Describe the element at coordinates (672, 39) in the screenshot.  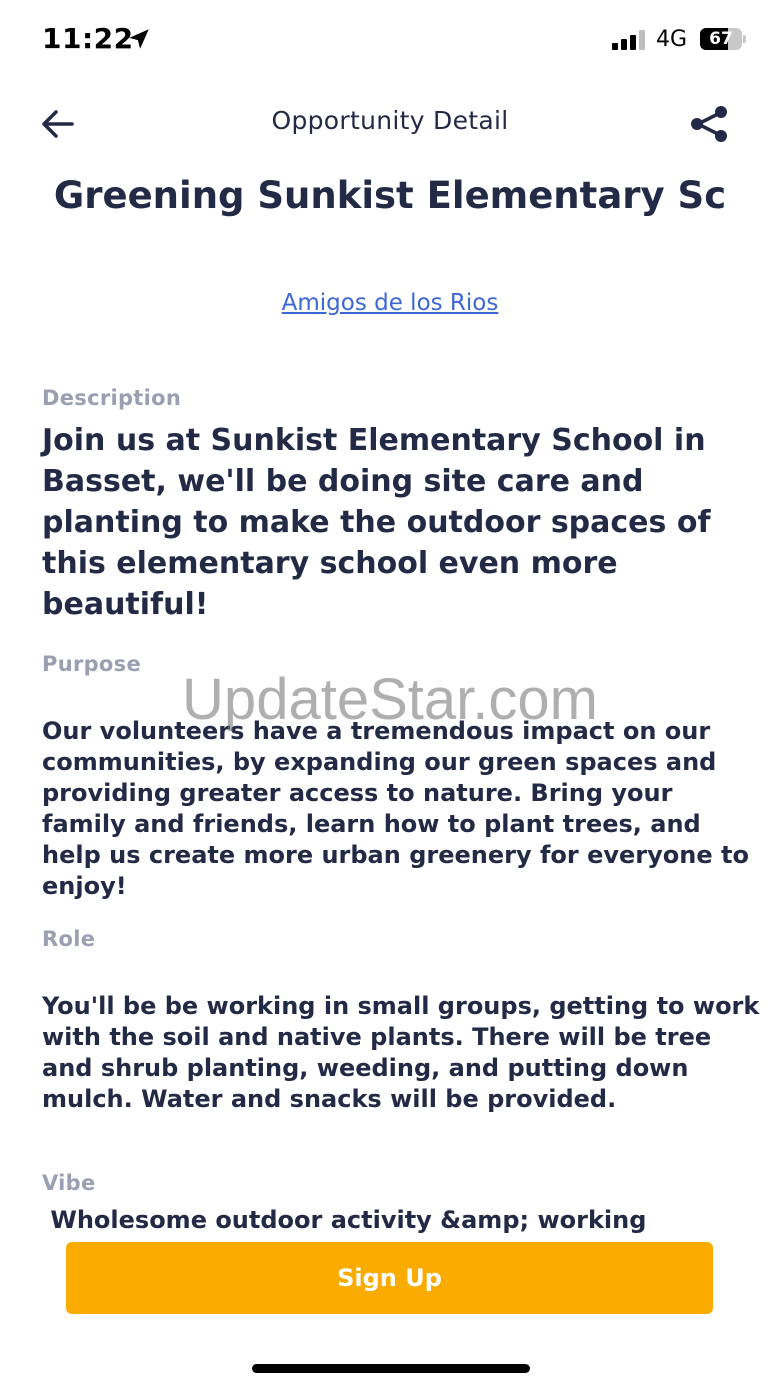
I see `network-type: 4G` at that location.